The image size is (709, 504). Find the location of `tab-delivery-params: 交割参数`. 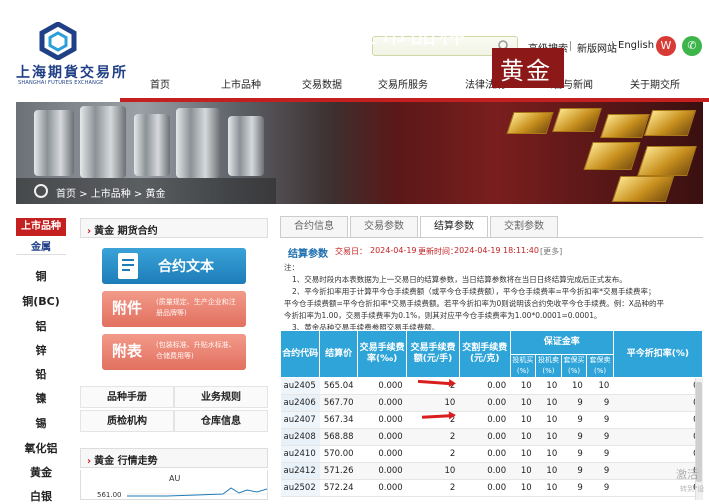

tab-delivery-params: 交割参数 is located at coordinates (524, 227).